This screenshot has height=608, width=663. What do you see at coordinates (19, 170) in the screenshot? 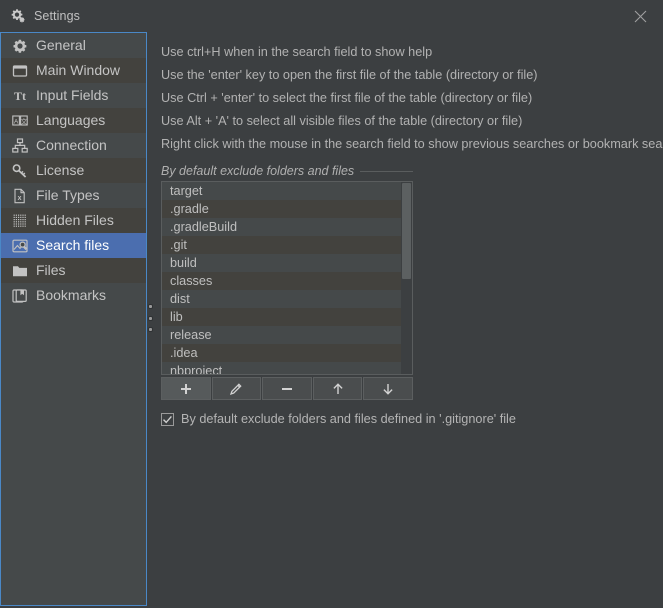
I see `key-icon` at bounding box center [19, 170].